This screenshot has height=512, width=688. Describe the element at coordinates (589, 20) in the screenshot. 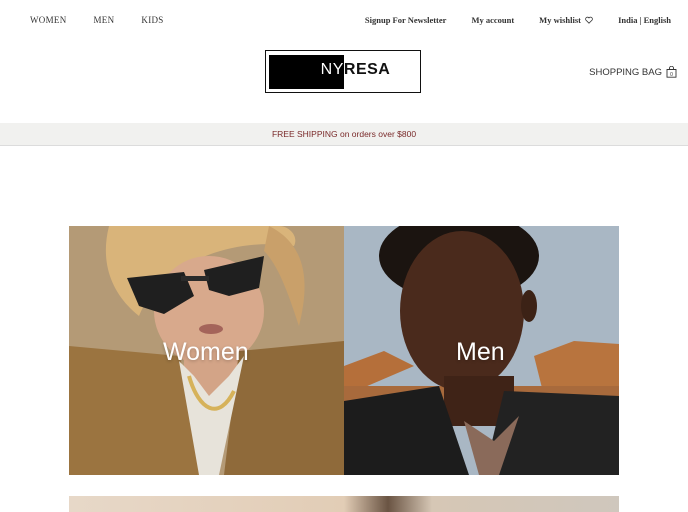

I see `heart-icon` at that location.